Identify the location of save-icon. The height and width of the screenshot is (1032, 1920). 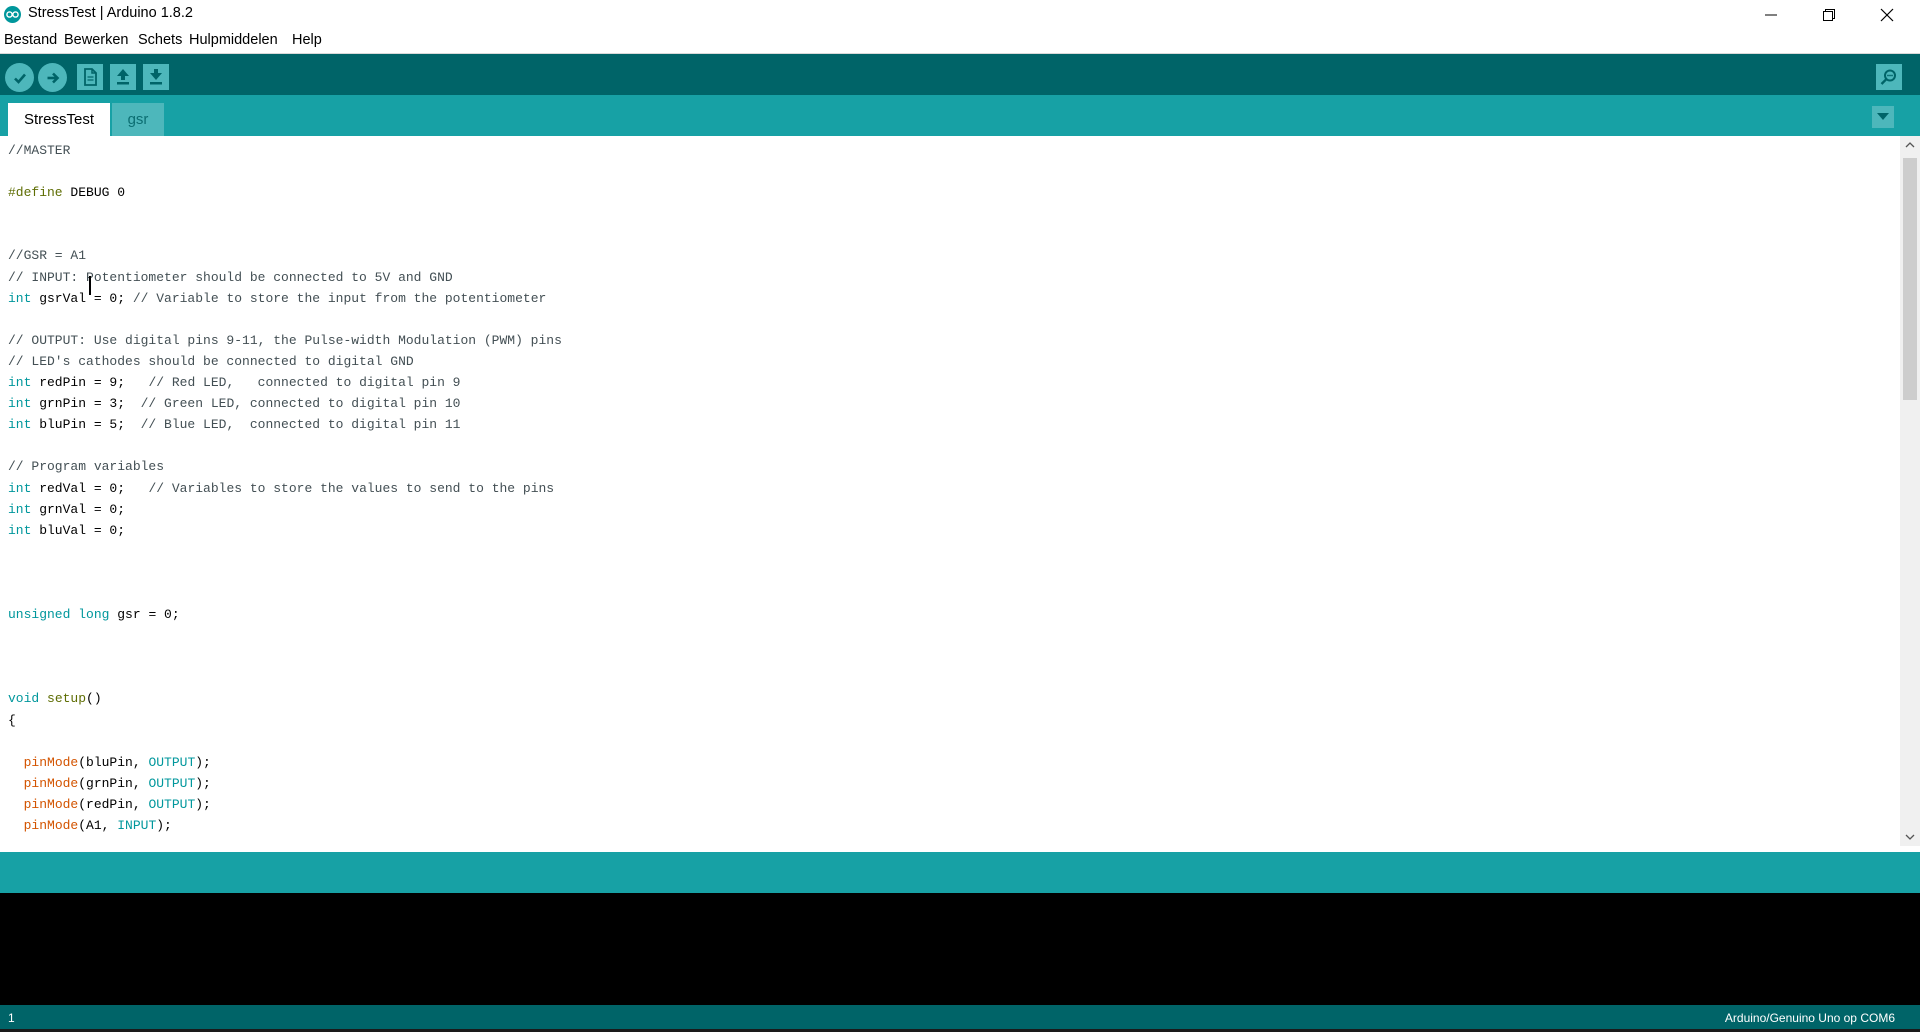
(156, 77).